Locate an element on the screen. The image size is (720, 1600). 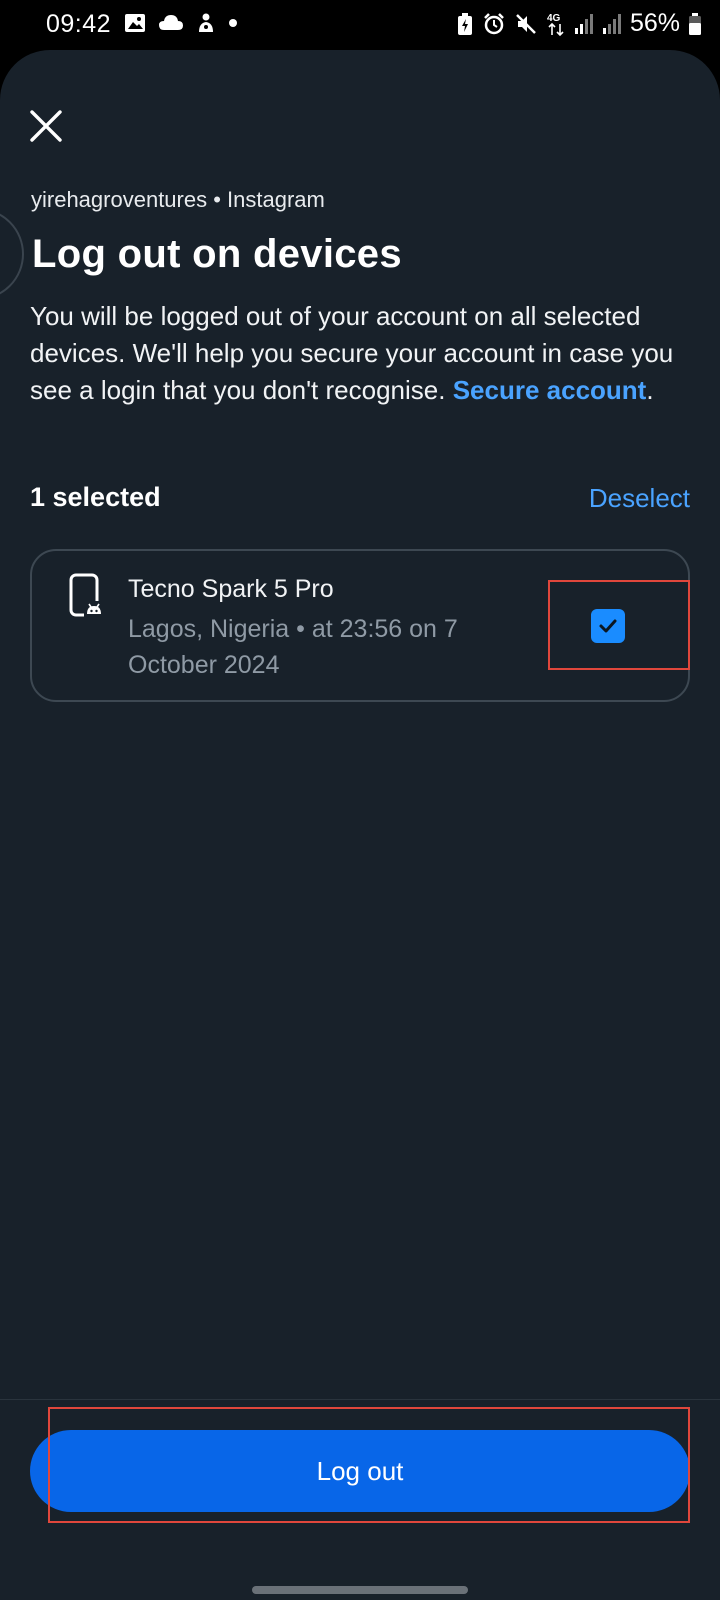
cloud-icon is located at coordinates (171, 22).